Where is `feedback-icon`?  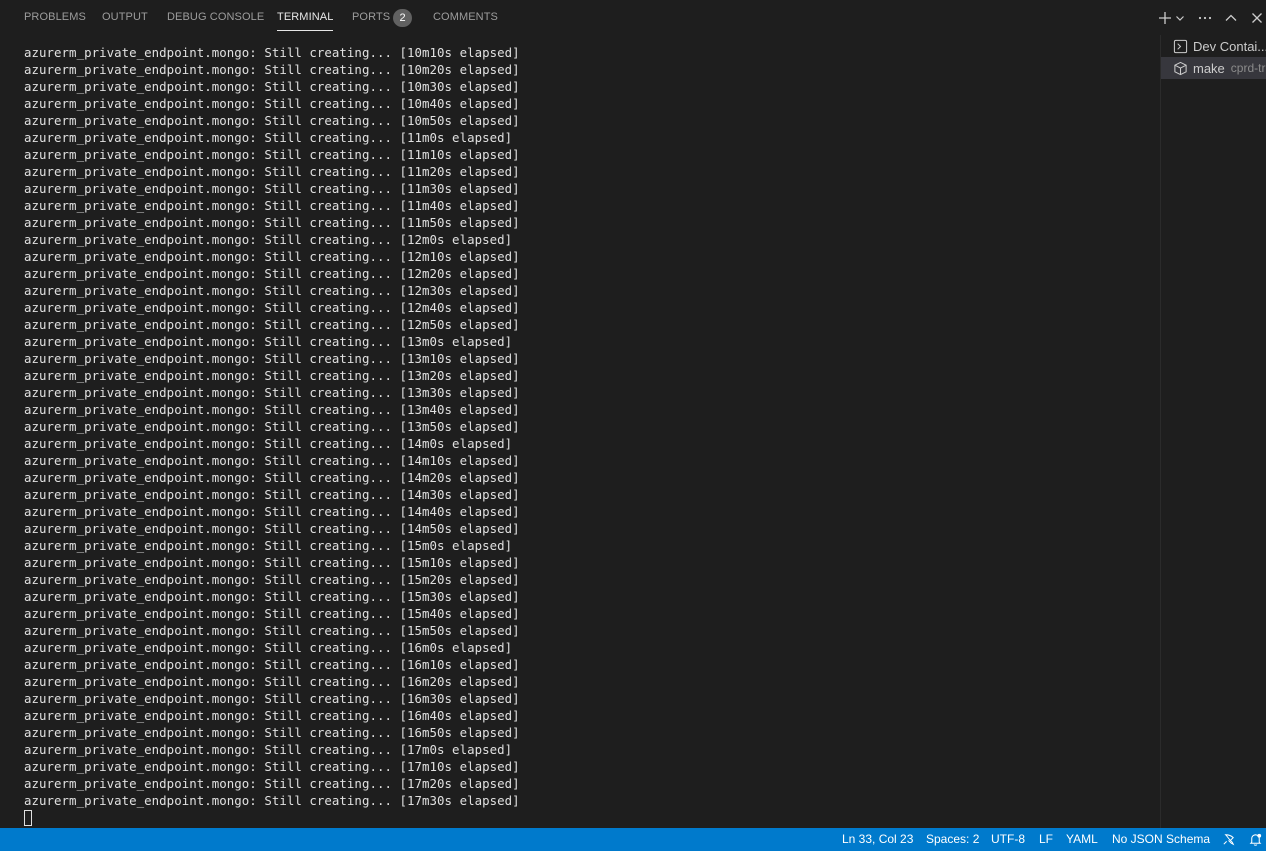
feedback-icon is located at coordinates (1228, 839).